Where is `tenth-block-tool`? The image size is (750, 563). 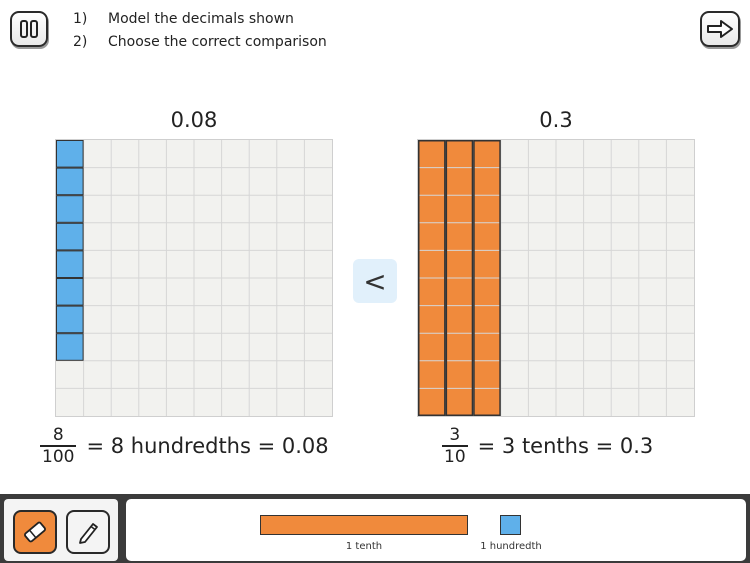 tenth-block-tool is located at coordinates (364, 525).